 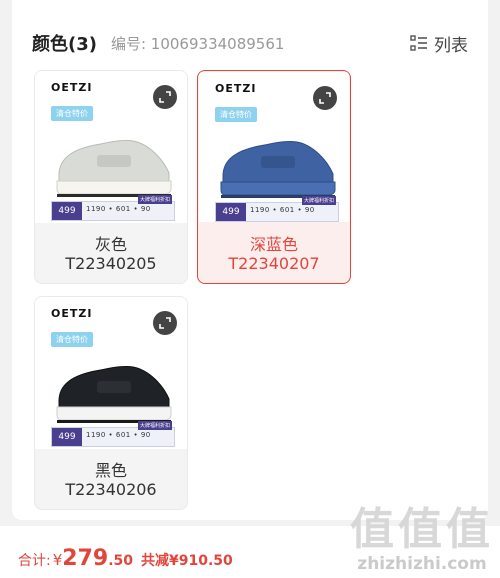 I want to click on color-name: 灰色, so click(x=110, y=244).